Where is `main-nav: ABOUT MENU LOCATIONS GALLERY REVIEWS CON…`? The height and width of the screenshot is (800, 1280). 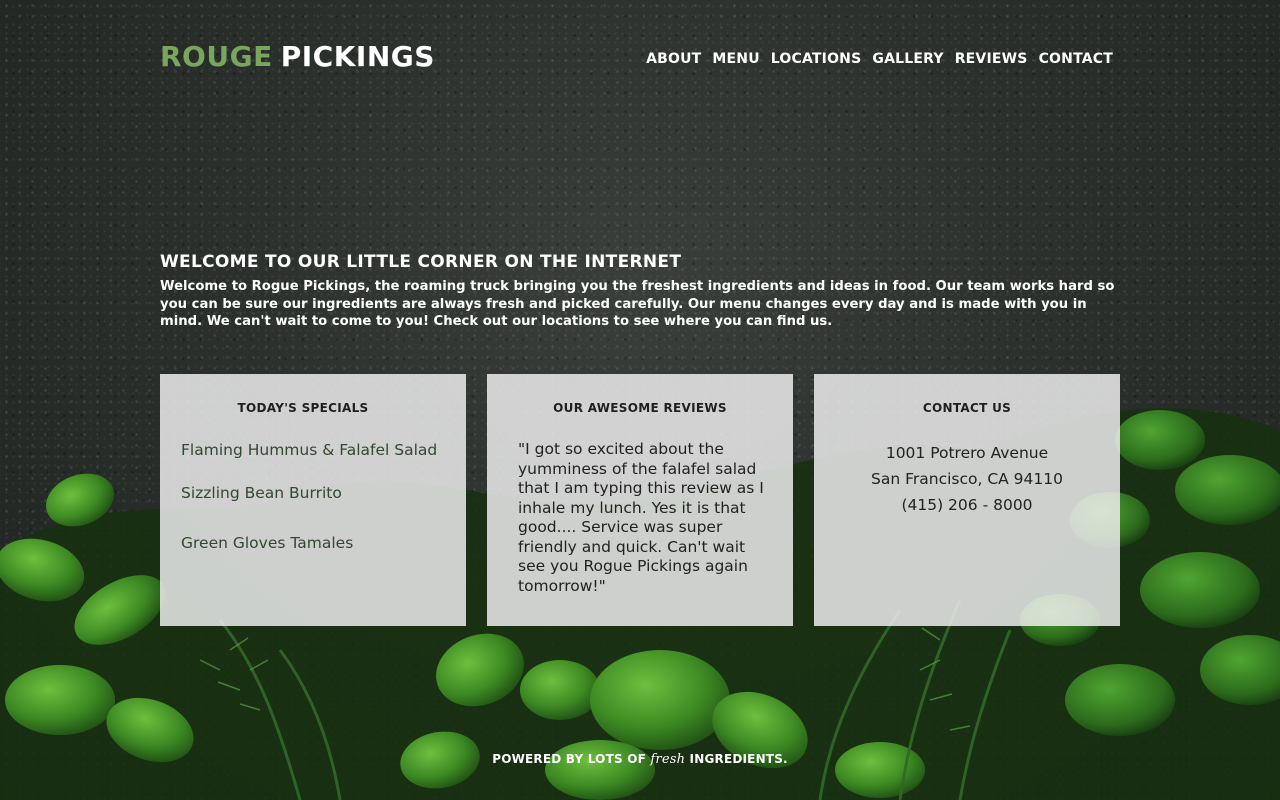
main-nav: ABOUT MENU LOCATIONS GALLERY REVIEWS CON… is located at coordinates (879, 59).